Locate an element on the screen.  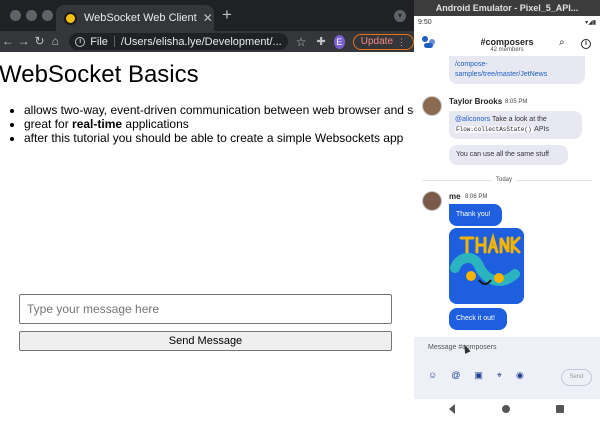
home-icon: ⌂ is located at coordinates (55, 41).